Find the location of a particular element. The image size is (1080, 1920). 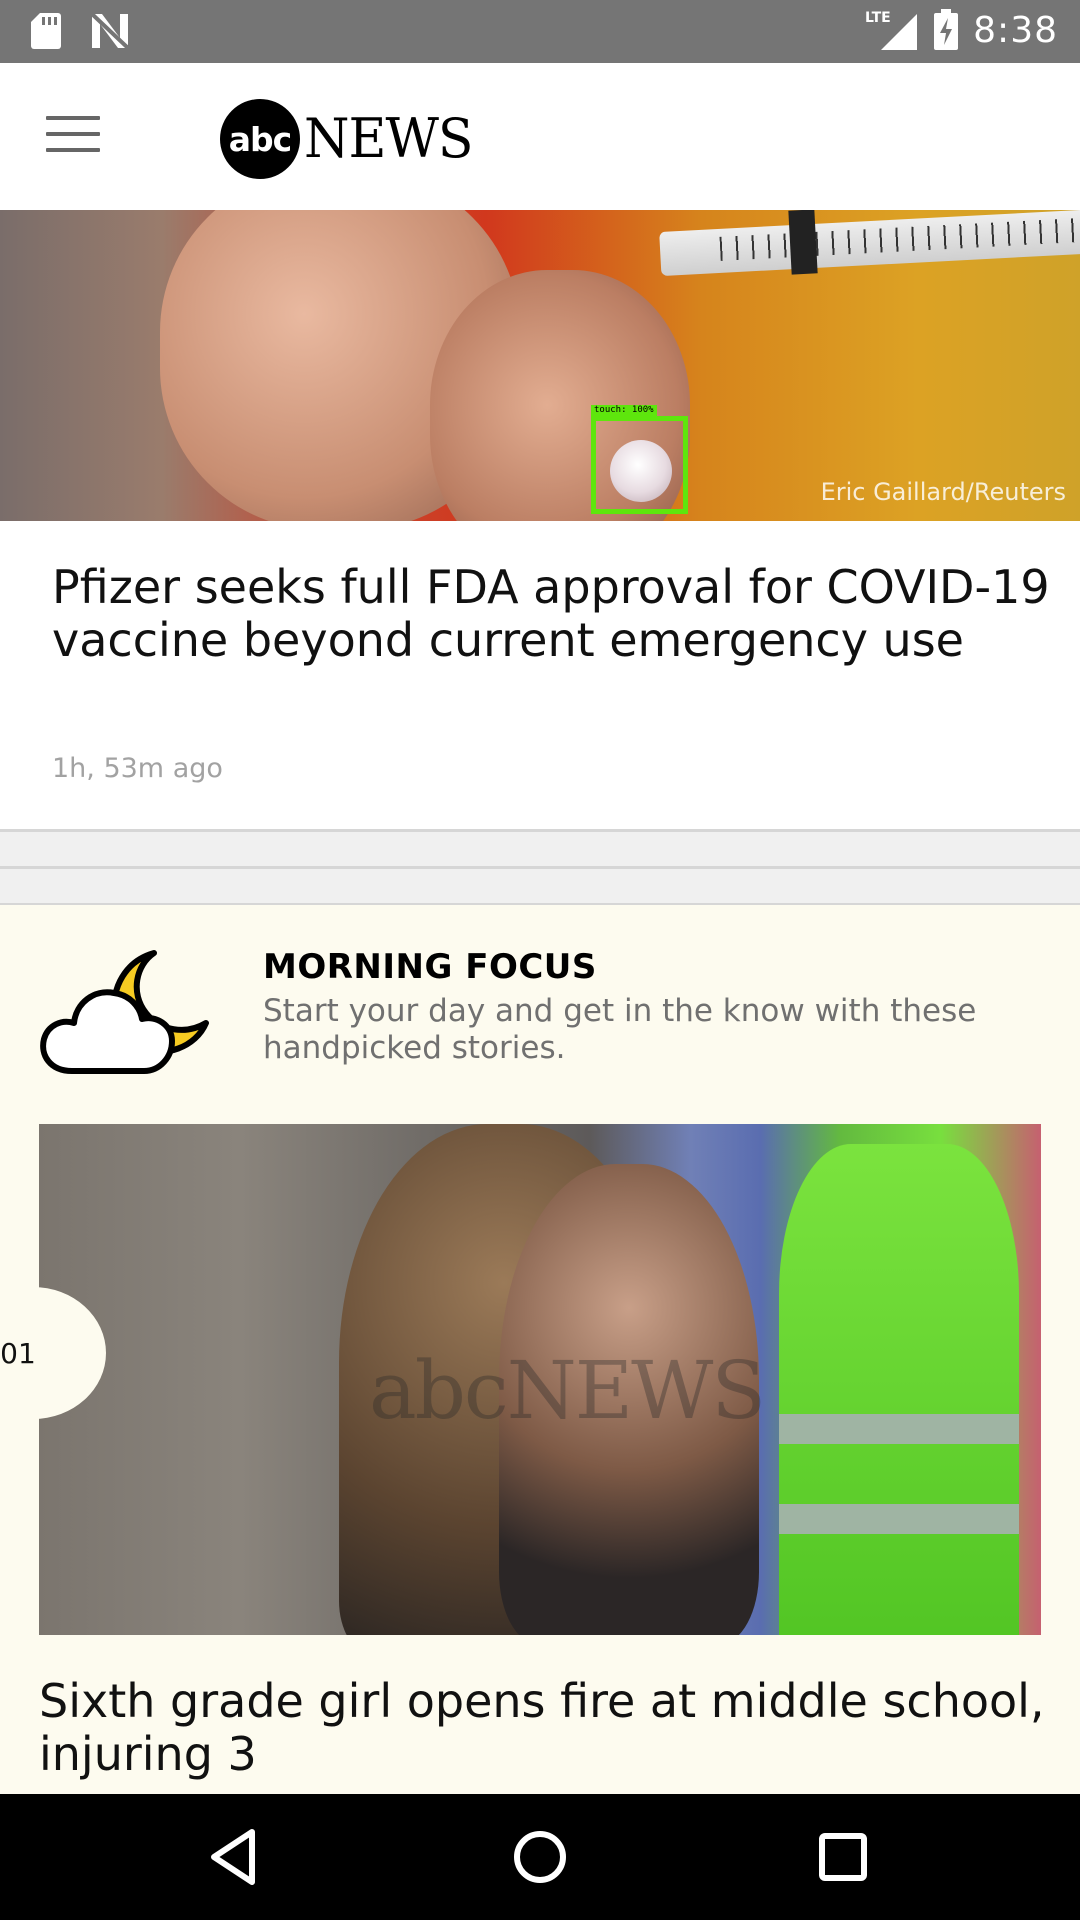

status-clock: 8:38 is located at coordinates (1015, 30).